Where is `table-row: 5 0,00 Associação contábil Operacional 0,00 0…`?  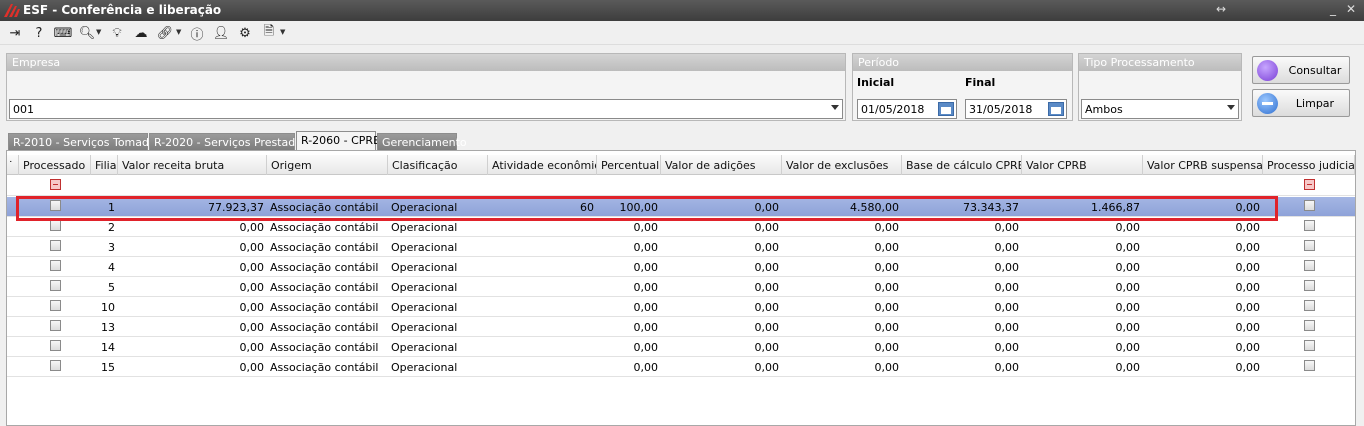 table-row: 5 0,00 Associação contábil Operacional 0,00 0… is located at coordinates (681, 287).